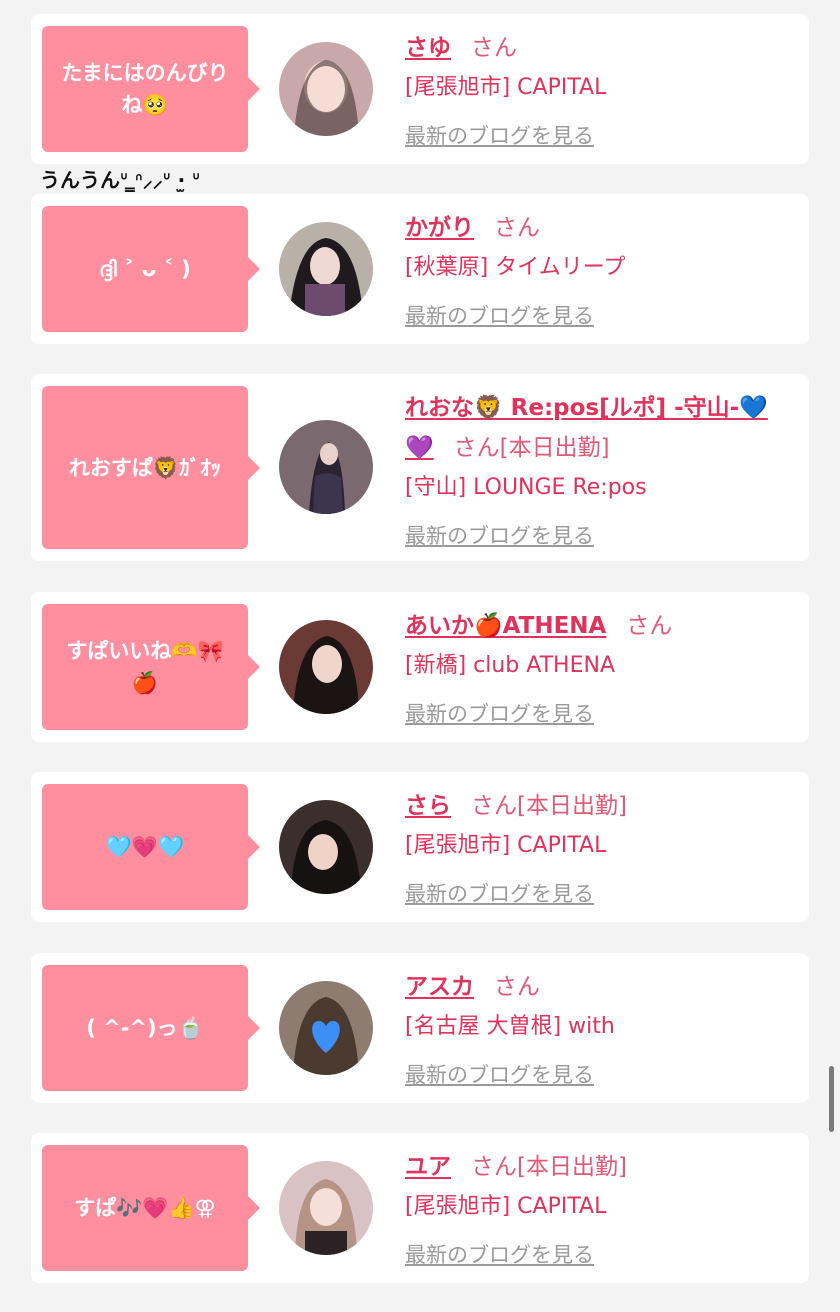  What do you see at coordinates (515, 267) in the screenshot?
I see `shop-label: [秋葉原] タイムリープ` at bounding box center [515, 267].